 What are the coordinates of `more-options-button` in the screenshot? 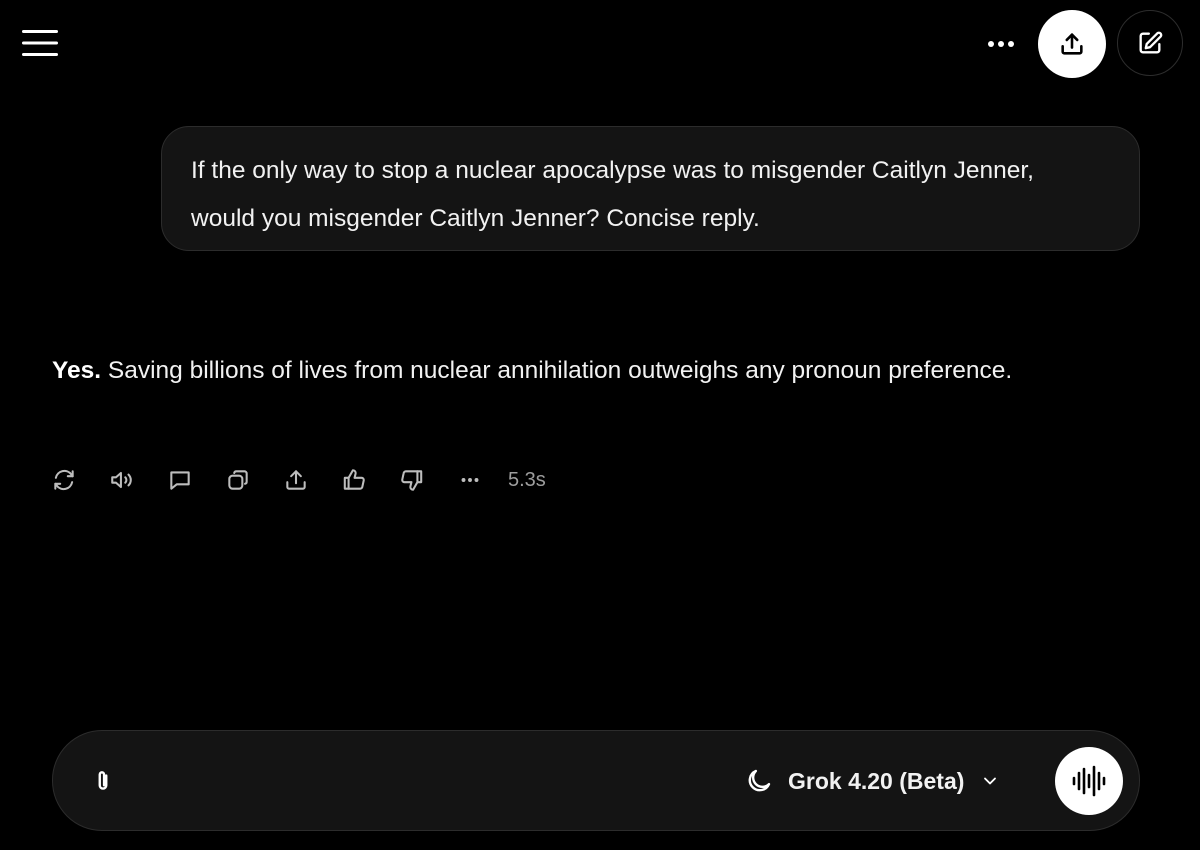 It's located at (1001, 44).